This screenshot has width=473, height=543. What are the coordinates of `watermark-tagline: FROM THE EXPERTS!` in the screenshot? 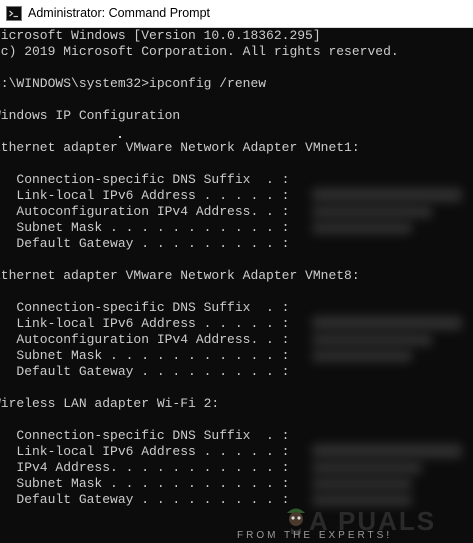 It's located at (315, 535).